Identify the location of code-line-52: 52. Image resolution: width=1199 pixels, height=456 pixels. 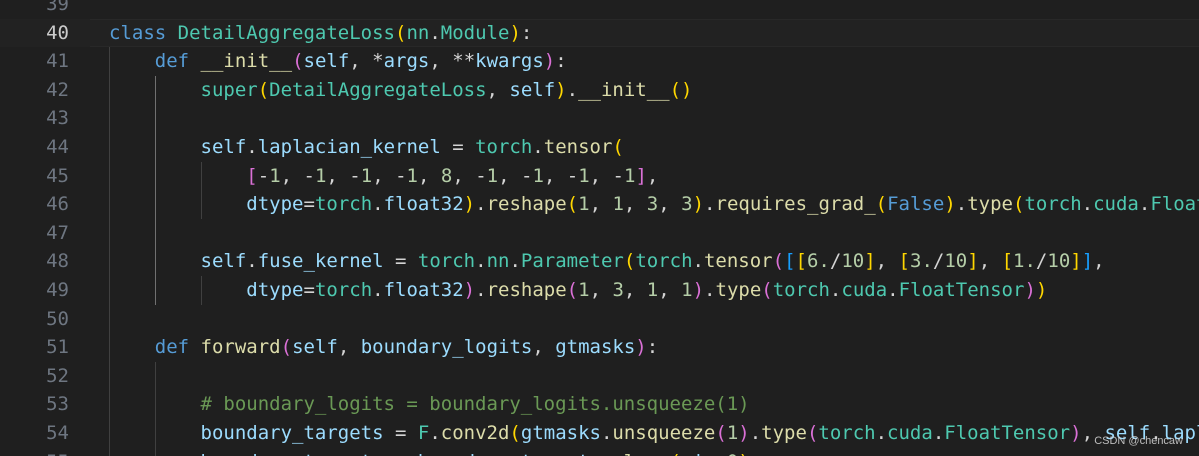
(599, 376).